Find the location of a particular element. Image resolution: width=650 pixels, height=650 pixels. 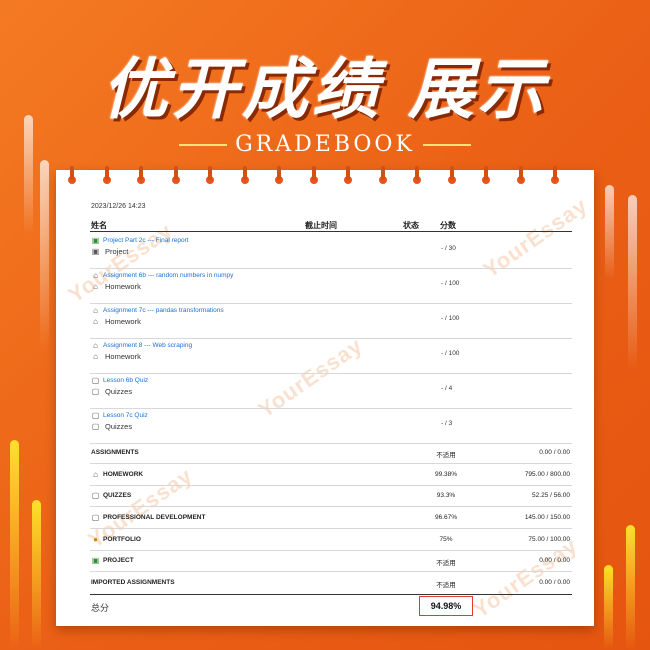

column-name: 姓名 is located at coordinates (99, 225).